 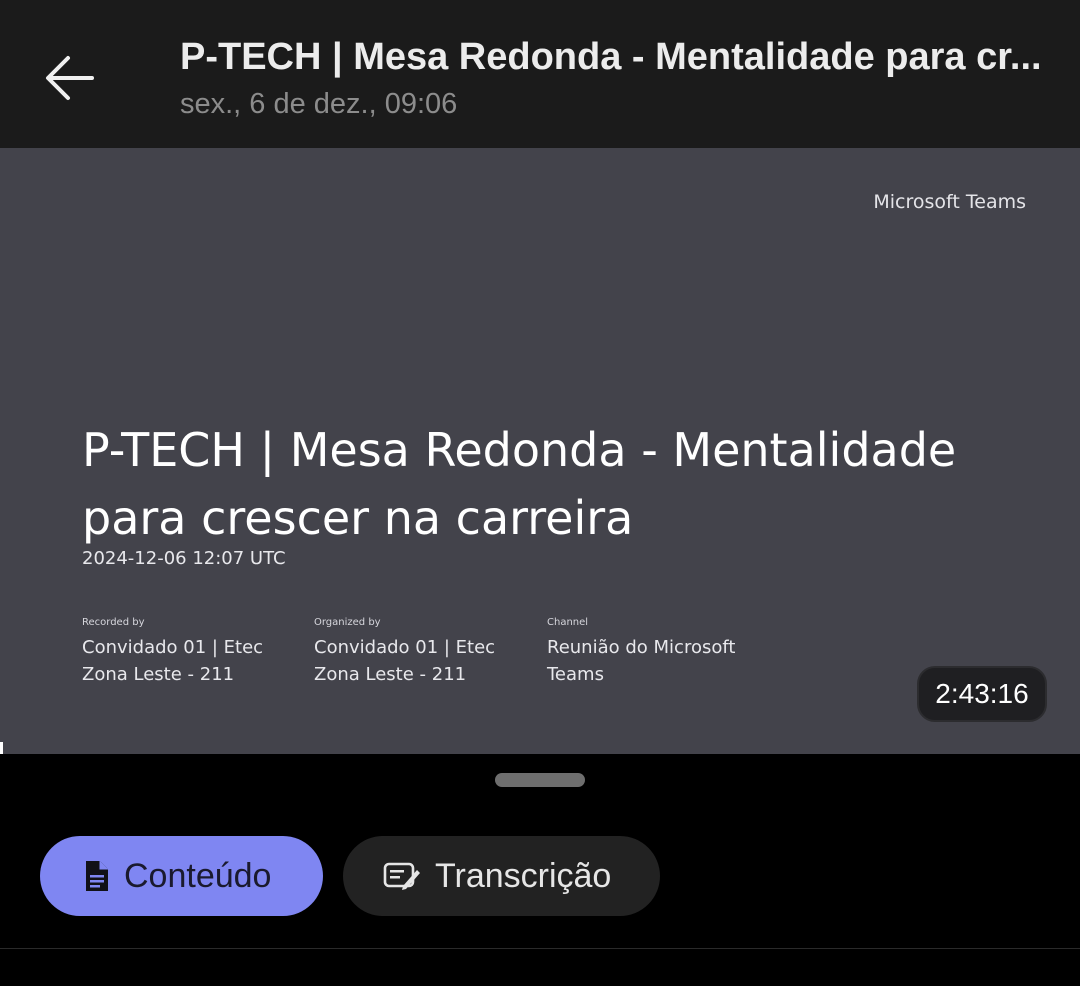 What do you see at coordinates (949, 202) in the screenshot?
I see `teams-brand-label: Microsoft Teams` at bounding box center [949, 202].